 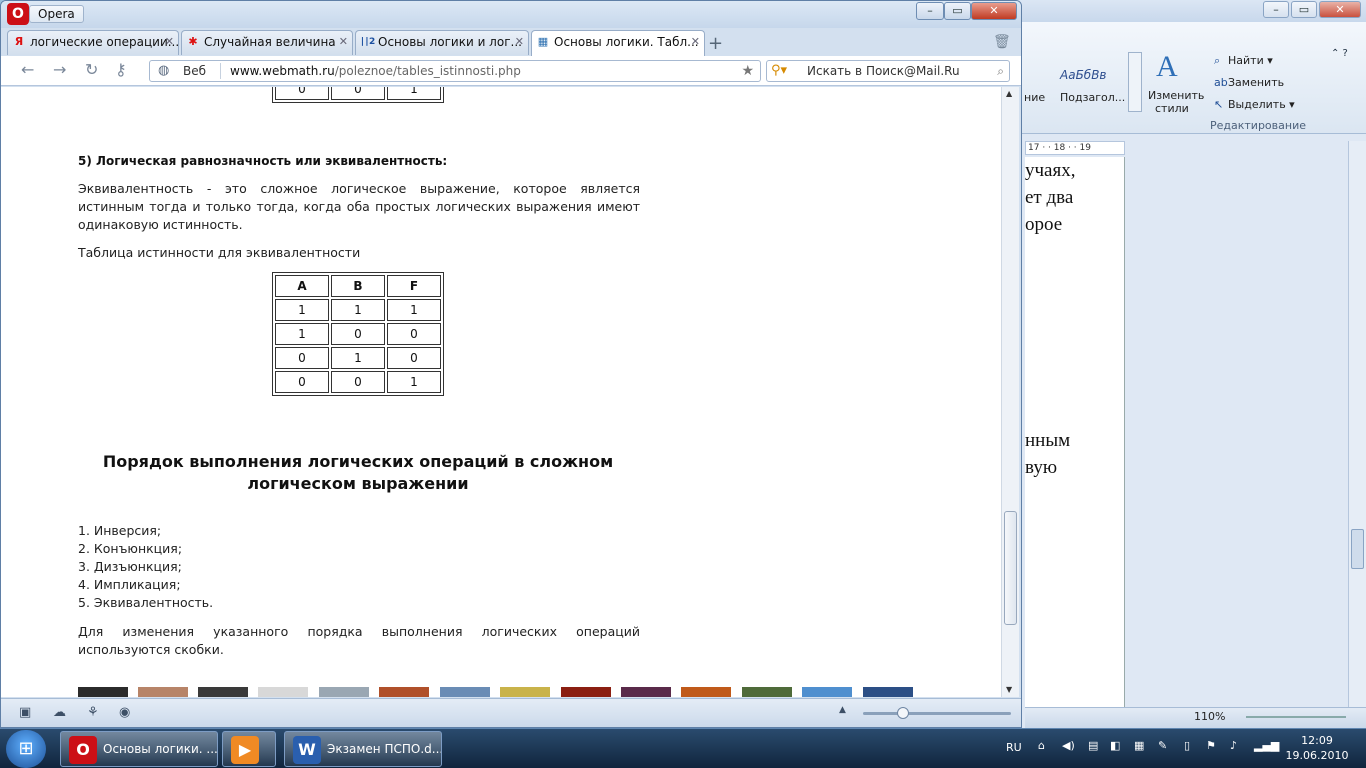 I want to click on turbo-icon: ◉, so click(x=124, y=712).